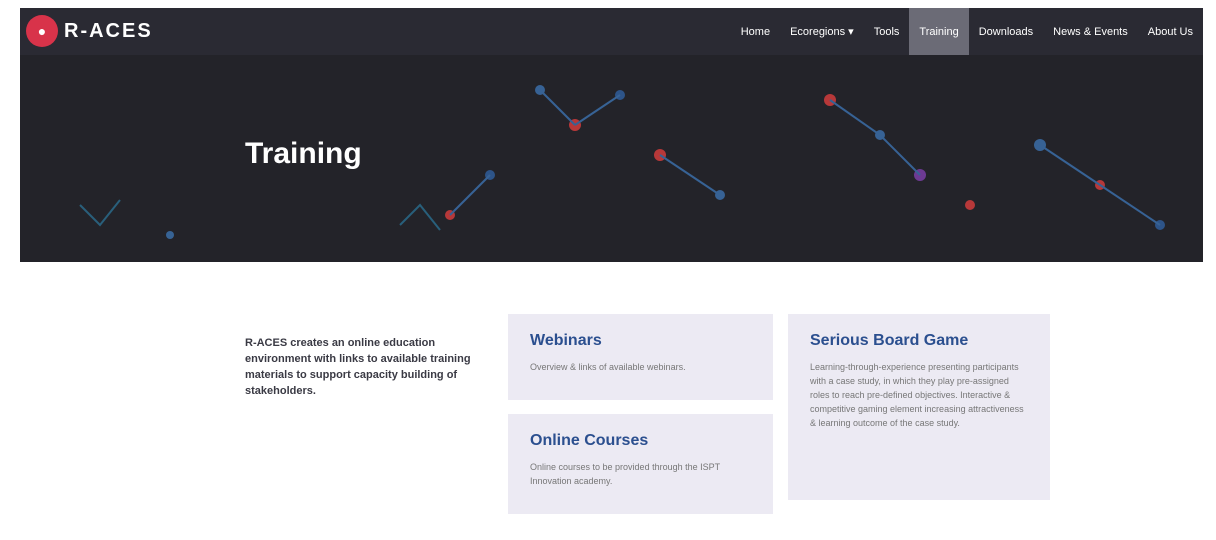 This screenshot has width=1216, height=540. Describe the element at coordinates (640, 341) in the screenshot. I see `webinars-title: Webinars` at that location.